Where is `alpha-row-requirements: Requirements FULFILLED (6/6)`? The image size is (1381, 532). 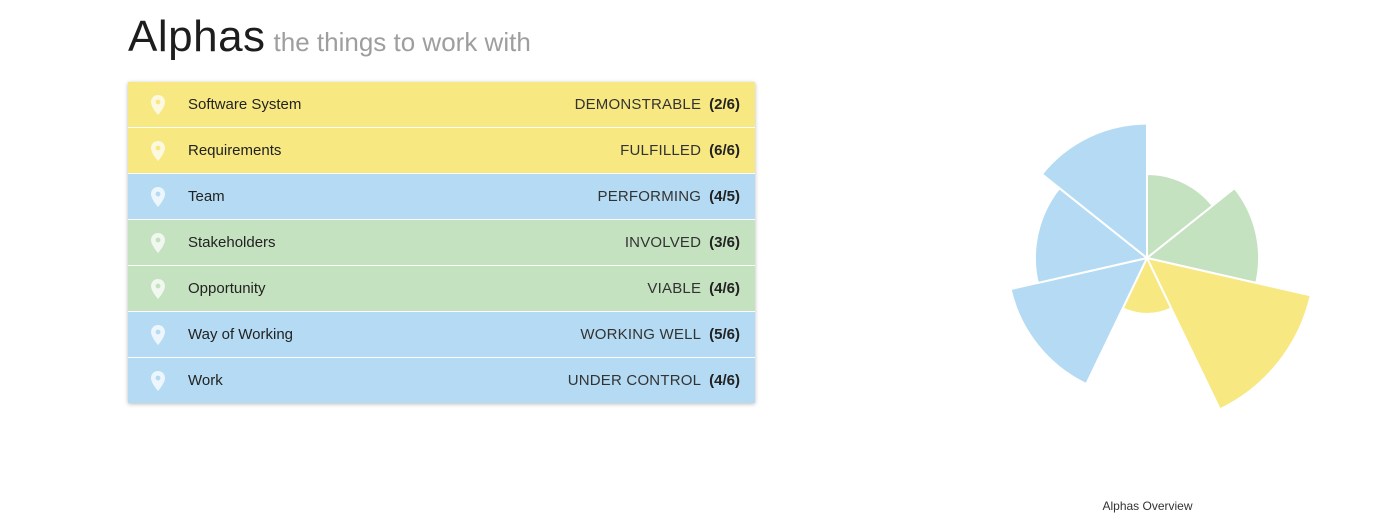
alpha-row-requirements: Requirements FULFILLED (6/6) is located at coordinates (441, 151).